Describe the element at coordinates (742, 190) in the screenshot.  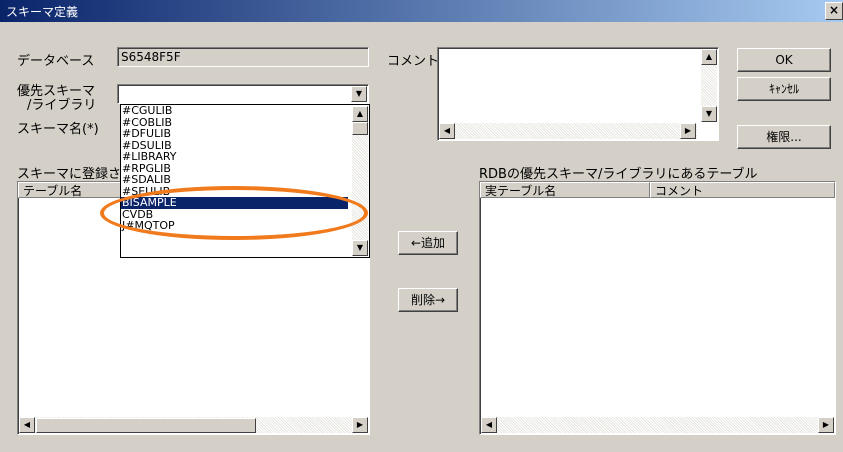
I see `column-header-comment: コメント` at that location.